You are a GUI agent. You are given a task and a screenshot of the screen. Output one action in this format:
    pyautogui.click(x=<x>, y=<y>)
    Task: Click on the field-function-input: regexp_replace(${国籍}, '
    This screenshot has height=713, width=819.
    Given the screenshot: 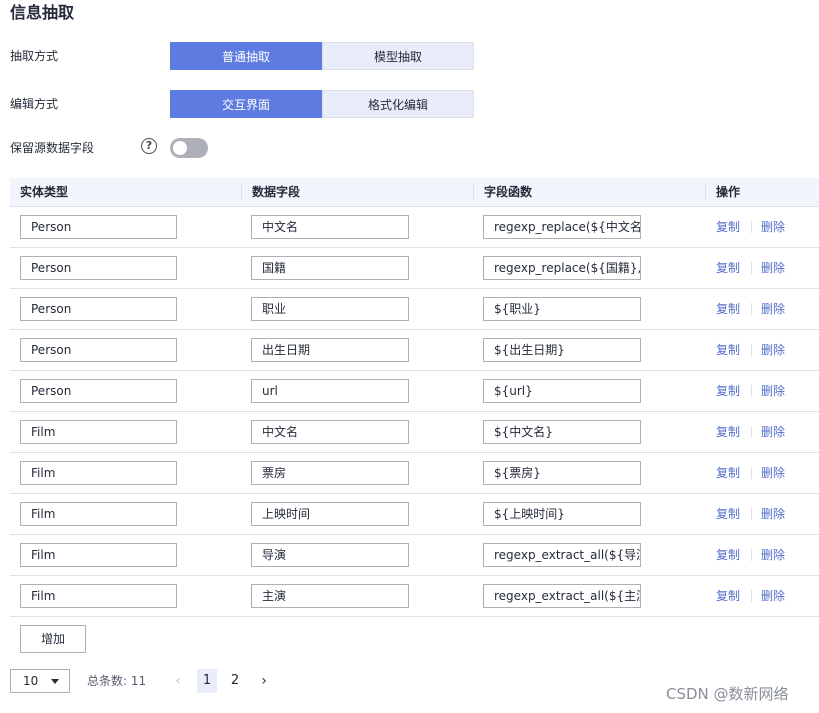 What is the action you would take?
    pyautogui.click(x=562, y=268)
    